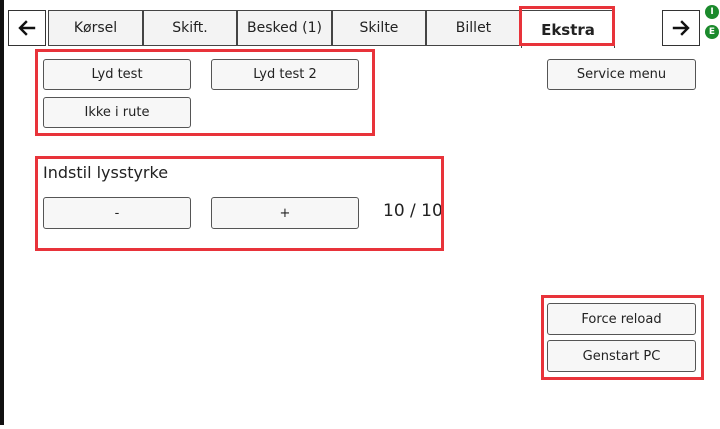  I want to click on window-bottom-edge, so click(360, 427).